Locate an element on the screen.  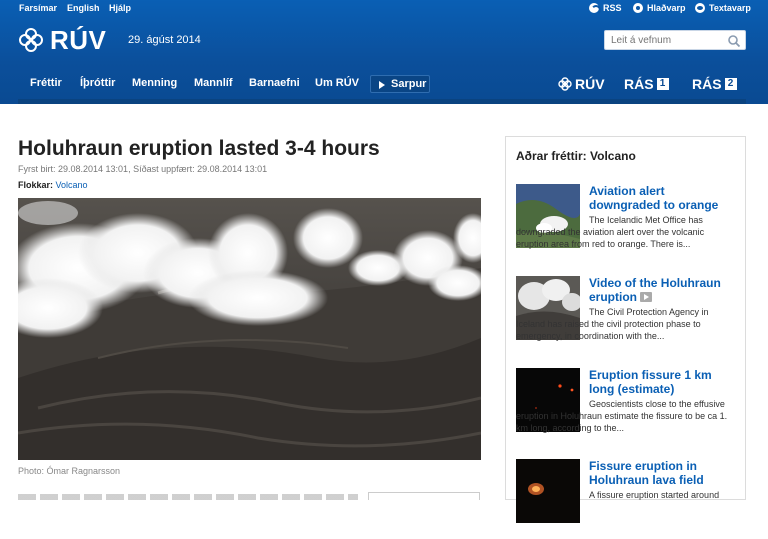
sidebar-item-title: Fissure eruption in Holuhraun lava field is located at coordinates (664, 473).